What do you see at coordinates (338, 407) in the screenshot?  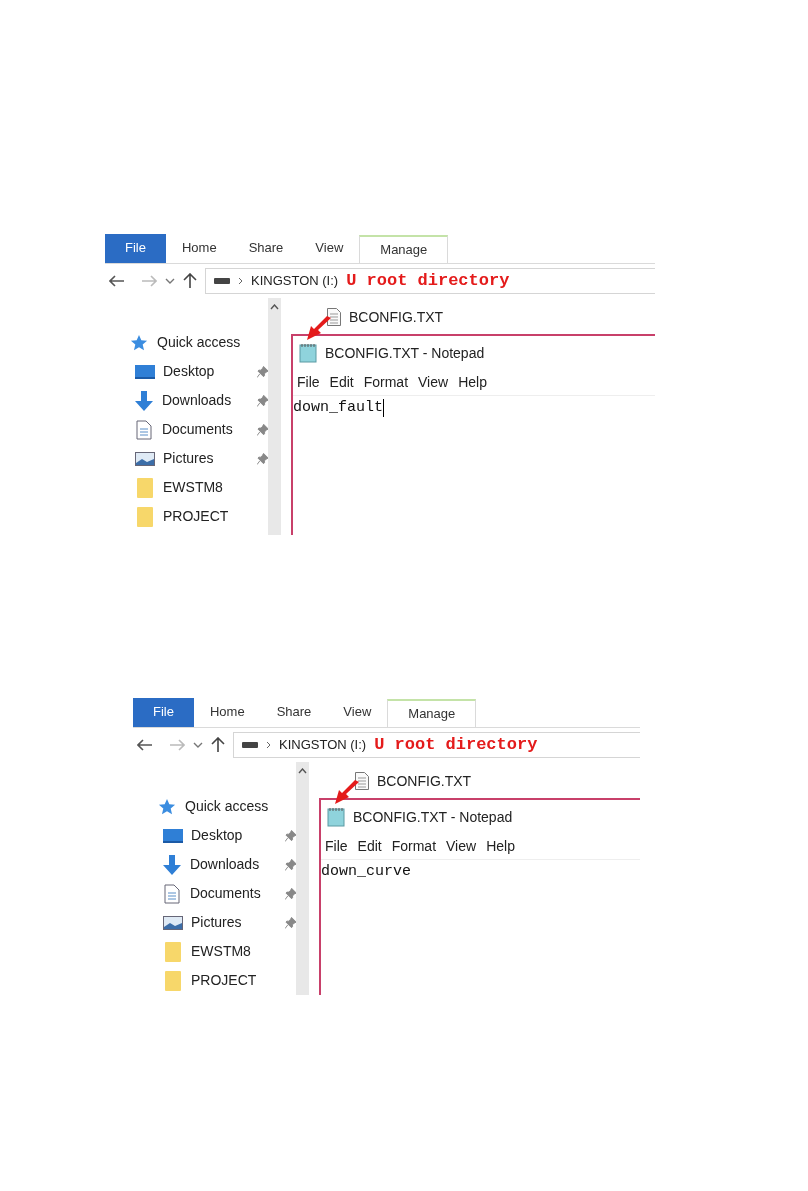 I see `text-content: down_fault` at bounding box center [338, 407].